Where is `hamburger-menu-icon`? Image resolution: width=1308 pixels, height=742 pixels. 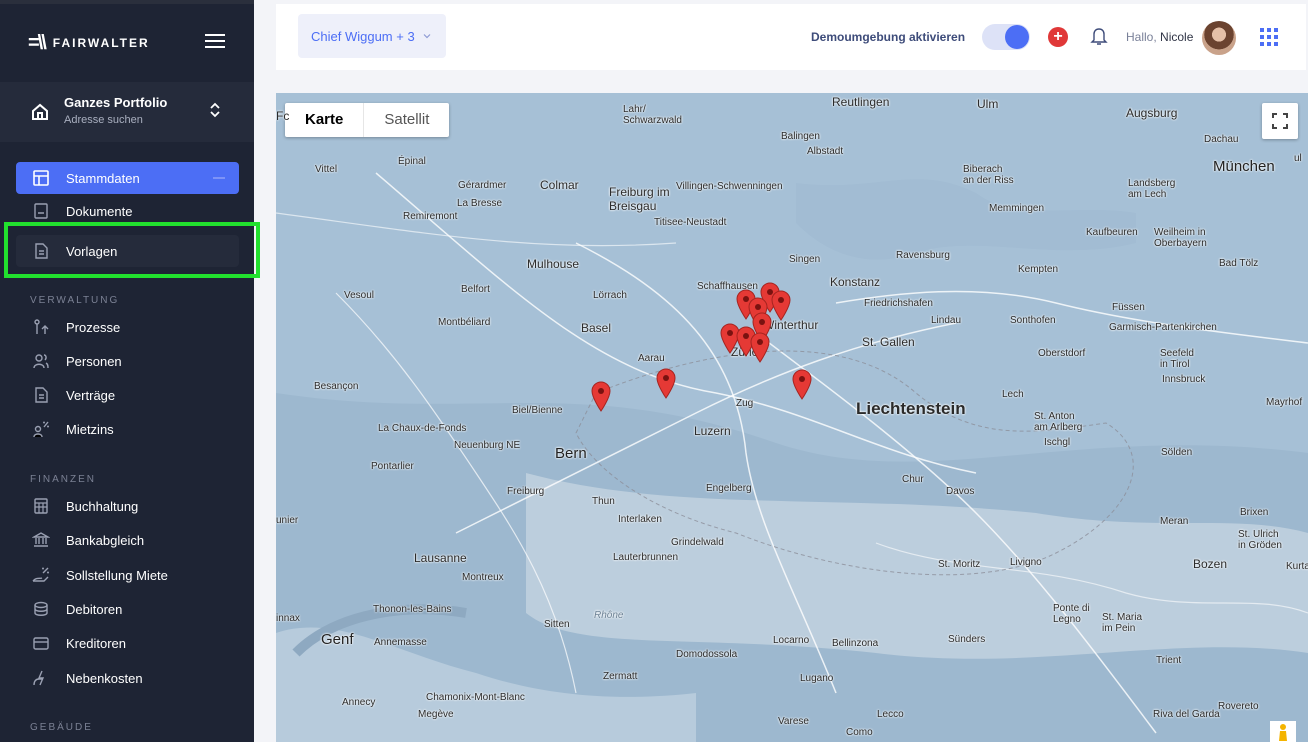 hamburger-menu-icon is located at coordinates (215, 42).